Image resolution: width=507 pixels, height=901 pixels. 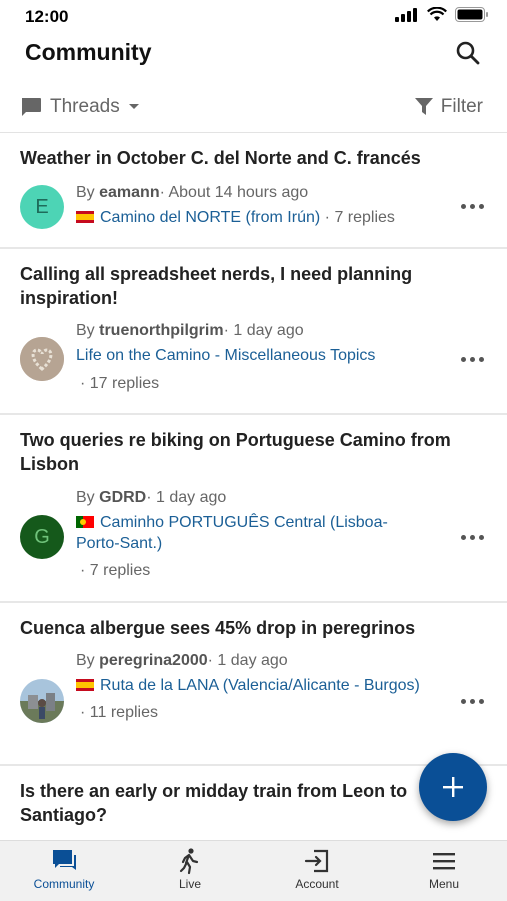 I want to click on plus-icon, so click(x=453, y=787).